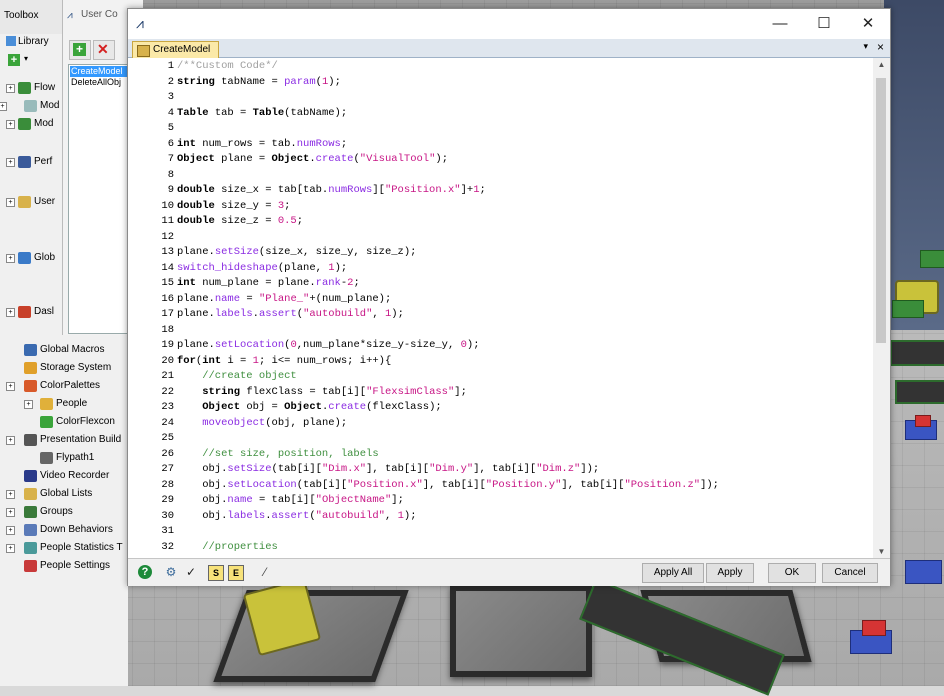 The image size is (944, 696). What do you see at coordinates (145, 572) in the screenshot?
I see `help-icon: ?` at bounding box center [145, 572].